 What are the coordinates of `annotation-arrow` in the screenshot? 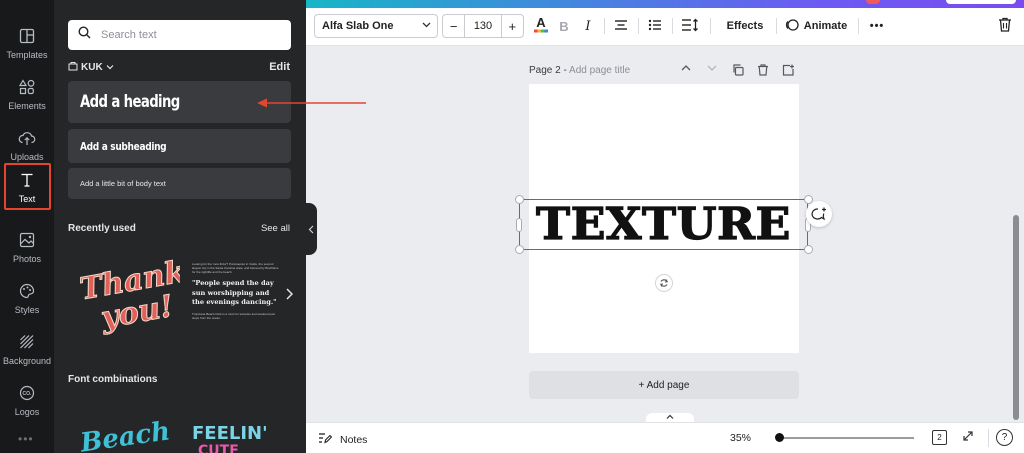 It's located at (311, 103).